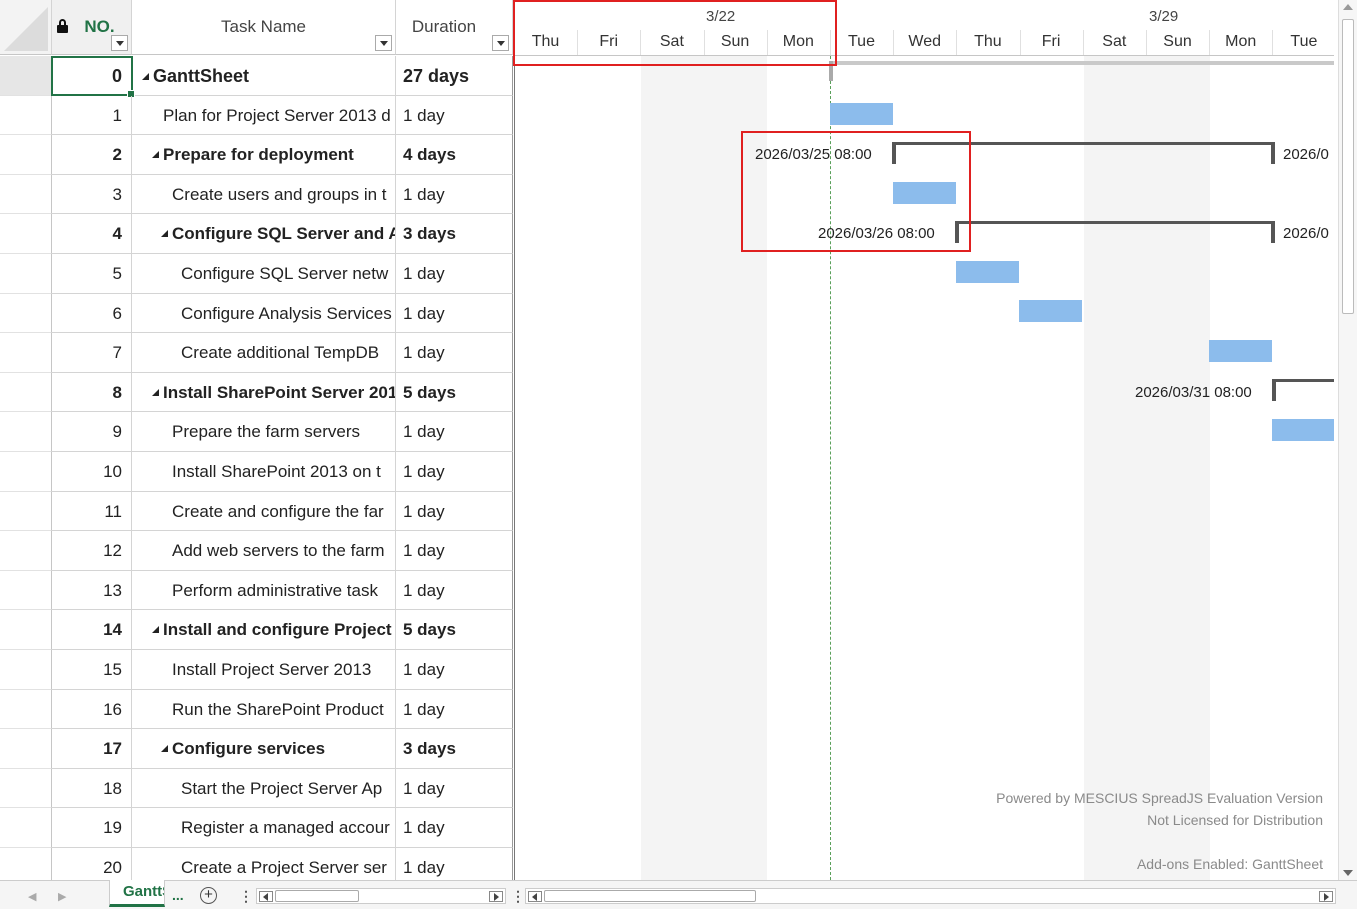 This screenshot has width=1357, height=909. Describe the element at coordinates (92, 709) in the screenshot. I see `cell-no: 16` at that location.